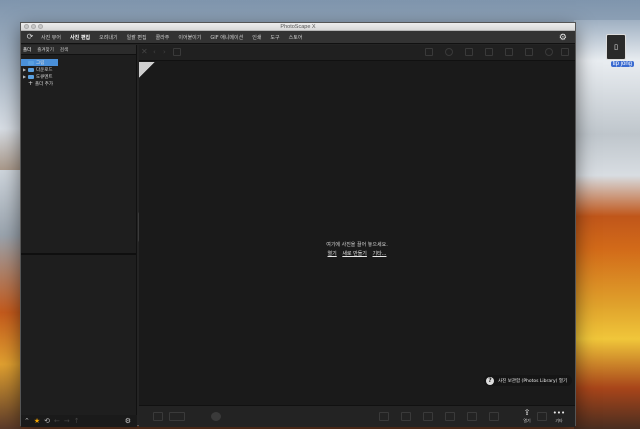  What do you see at coordinates (226, 37) in the screenshot?
I see `menu-gif: GIF 애니메이션` at bounding box center [226, 37].